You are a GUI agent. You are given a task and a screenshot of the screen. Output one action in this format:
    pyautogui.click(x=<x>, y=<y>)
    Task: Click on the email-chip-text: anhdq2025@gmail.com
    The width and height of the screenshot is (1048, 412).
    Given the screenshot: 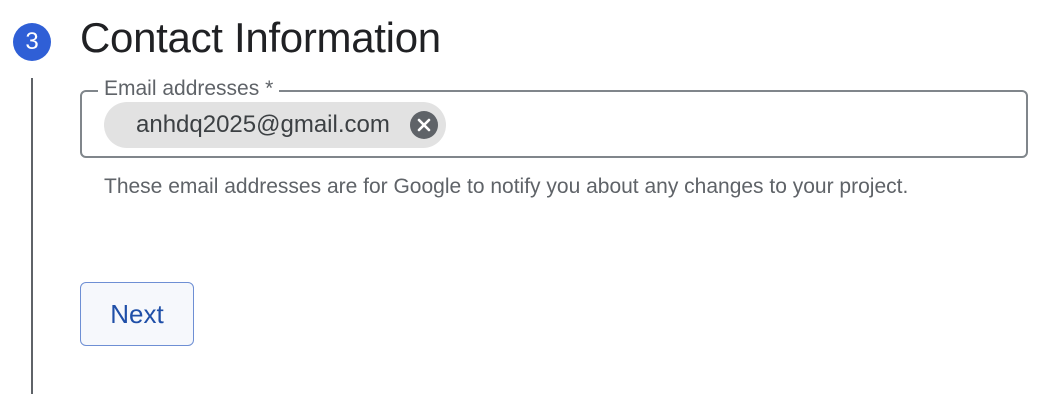 What is the action you would take?
    pyautogui.click(x=263, y=124)
    